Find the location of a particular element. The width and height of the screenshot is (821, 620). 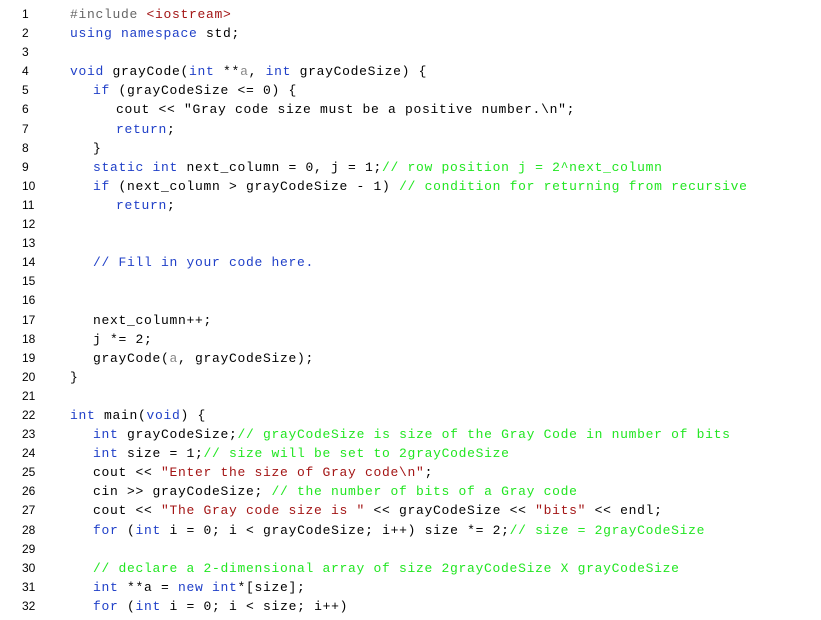

code-line: 8} is located at coordinates (410, 148).